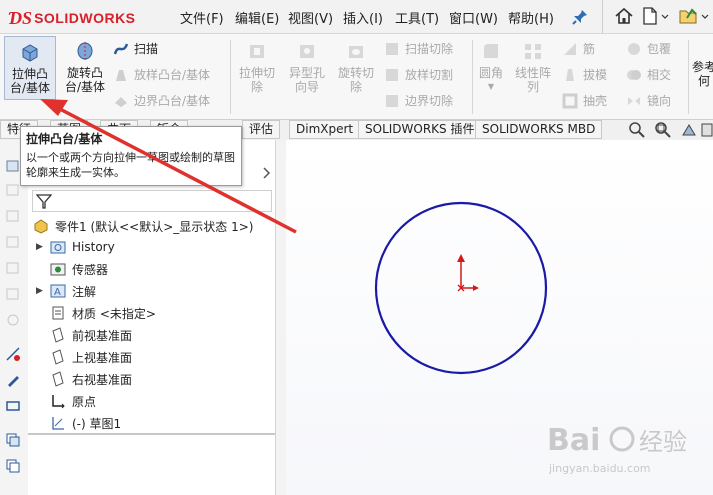 The image size is (713, 495). I want to click on baidu-watermark: Bai 经验 jingyan.baidu.com, so click(625, 447).